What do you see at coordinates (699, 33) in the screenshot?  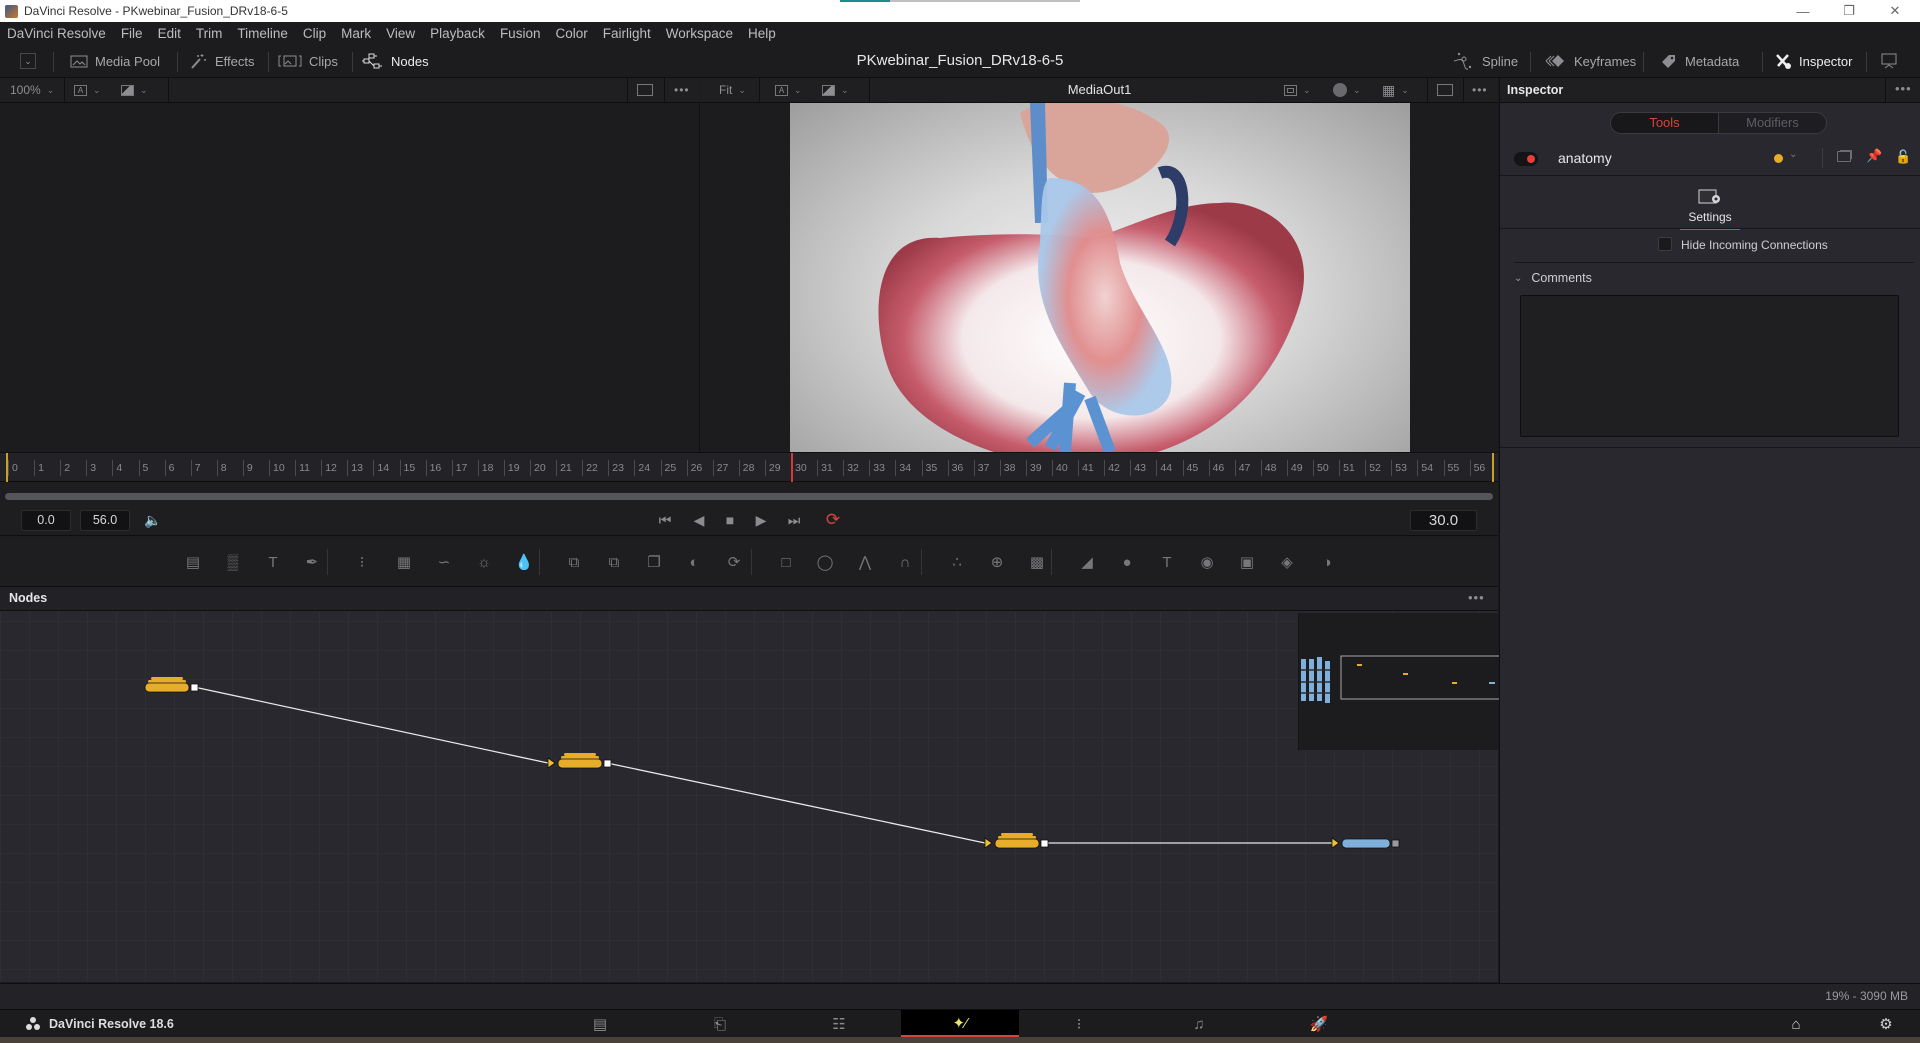 I see `menu-workspace: Workspace` at bounding box center [699, 33].